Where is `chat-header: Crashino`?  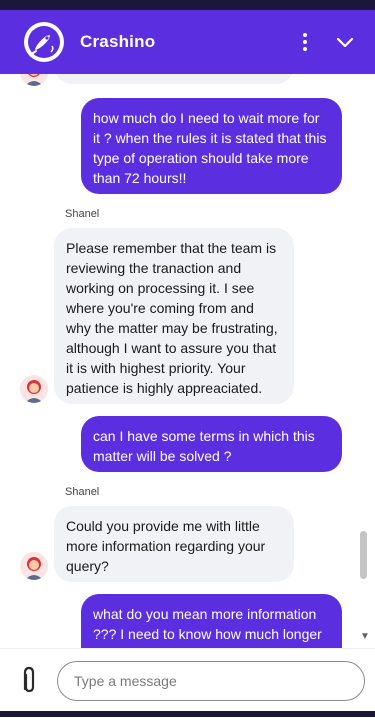
chat-header: Crashino is located at coordinates (187, 42).